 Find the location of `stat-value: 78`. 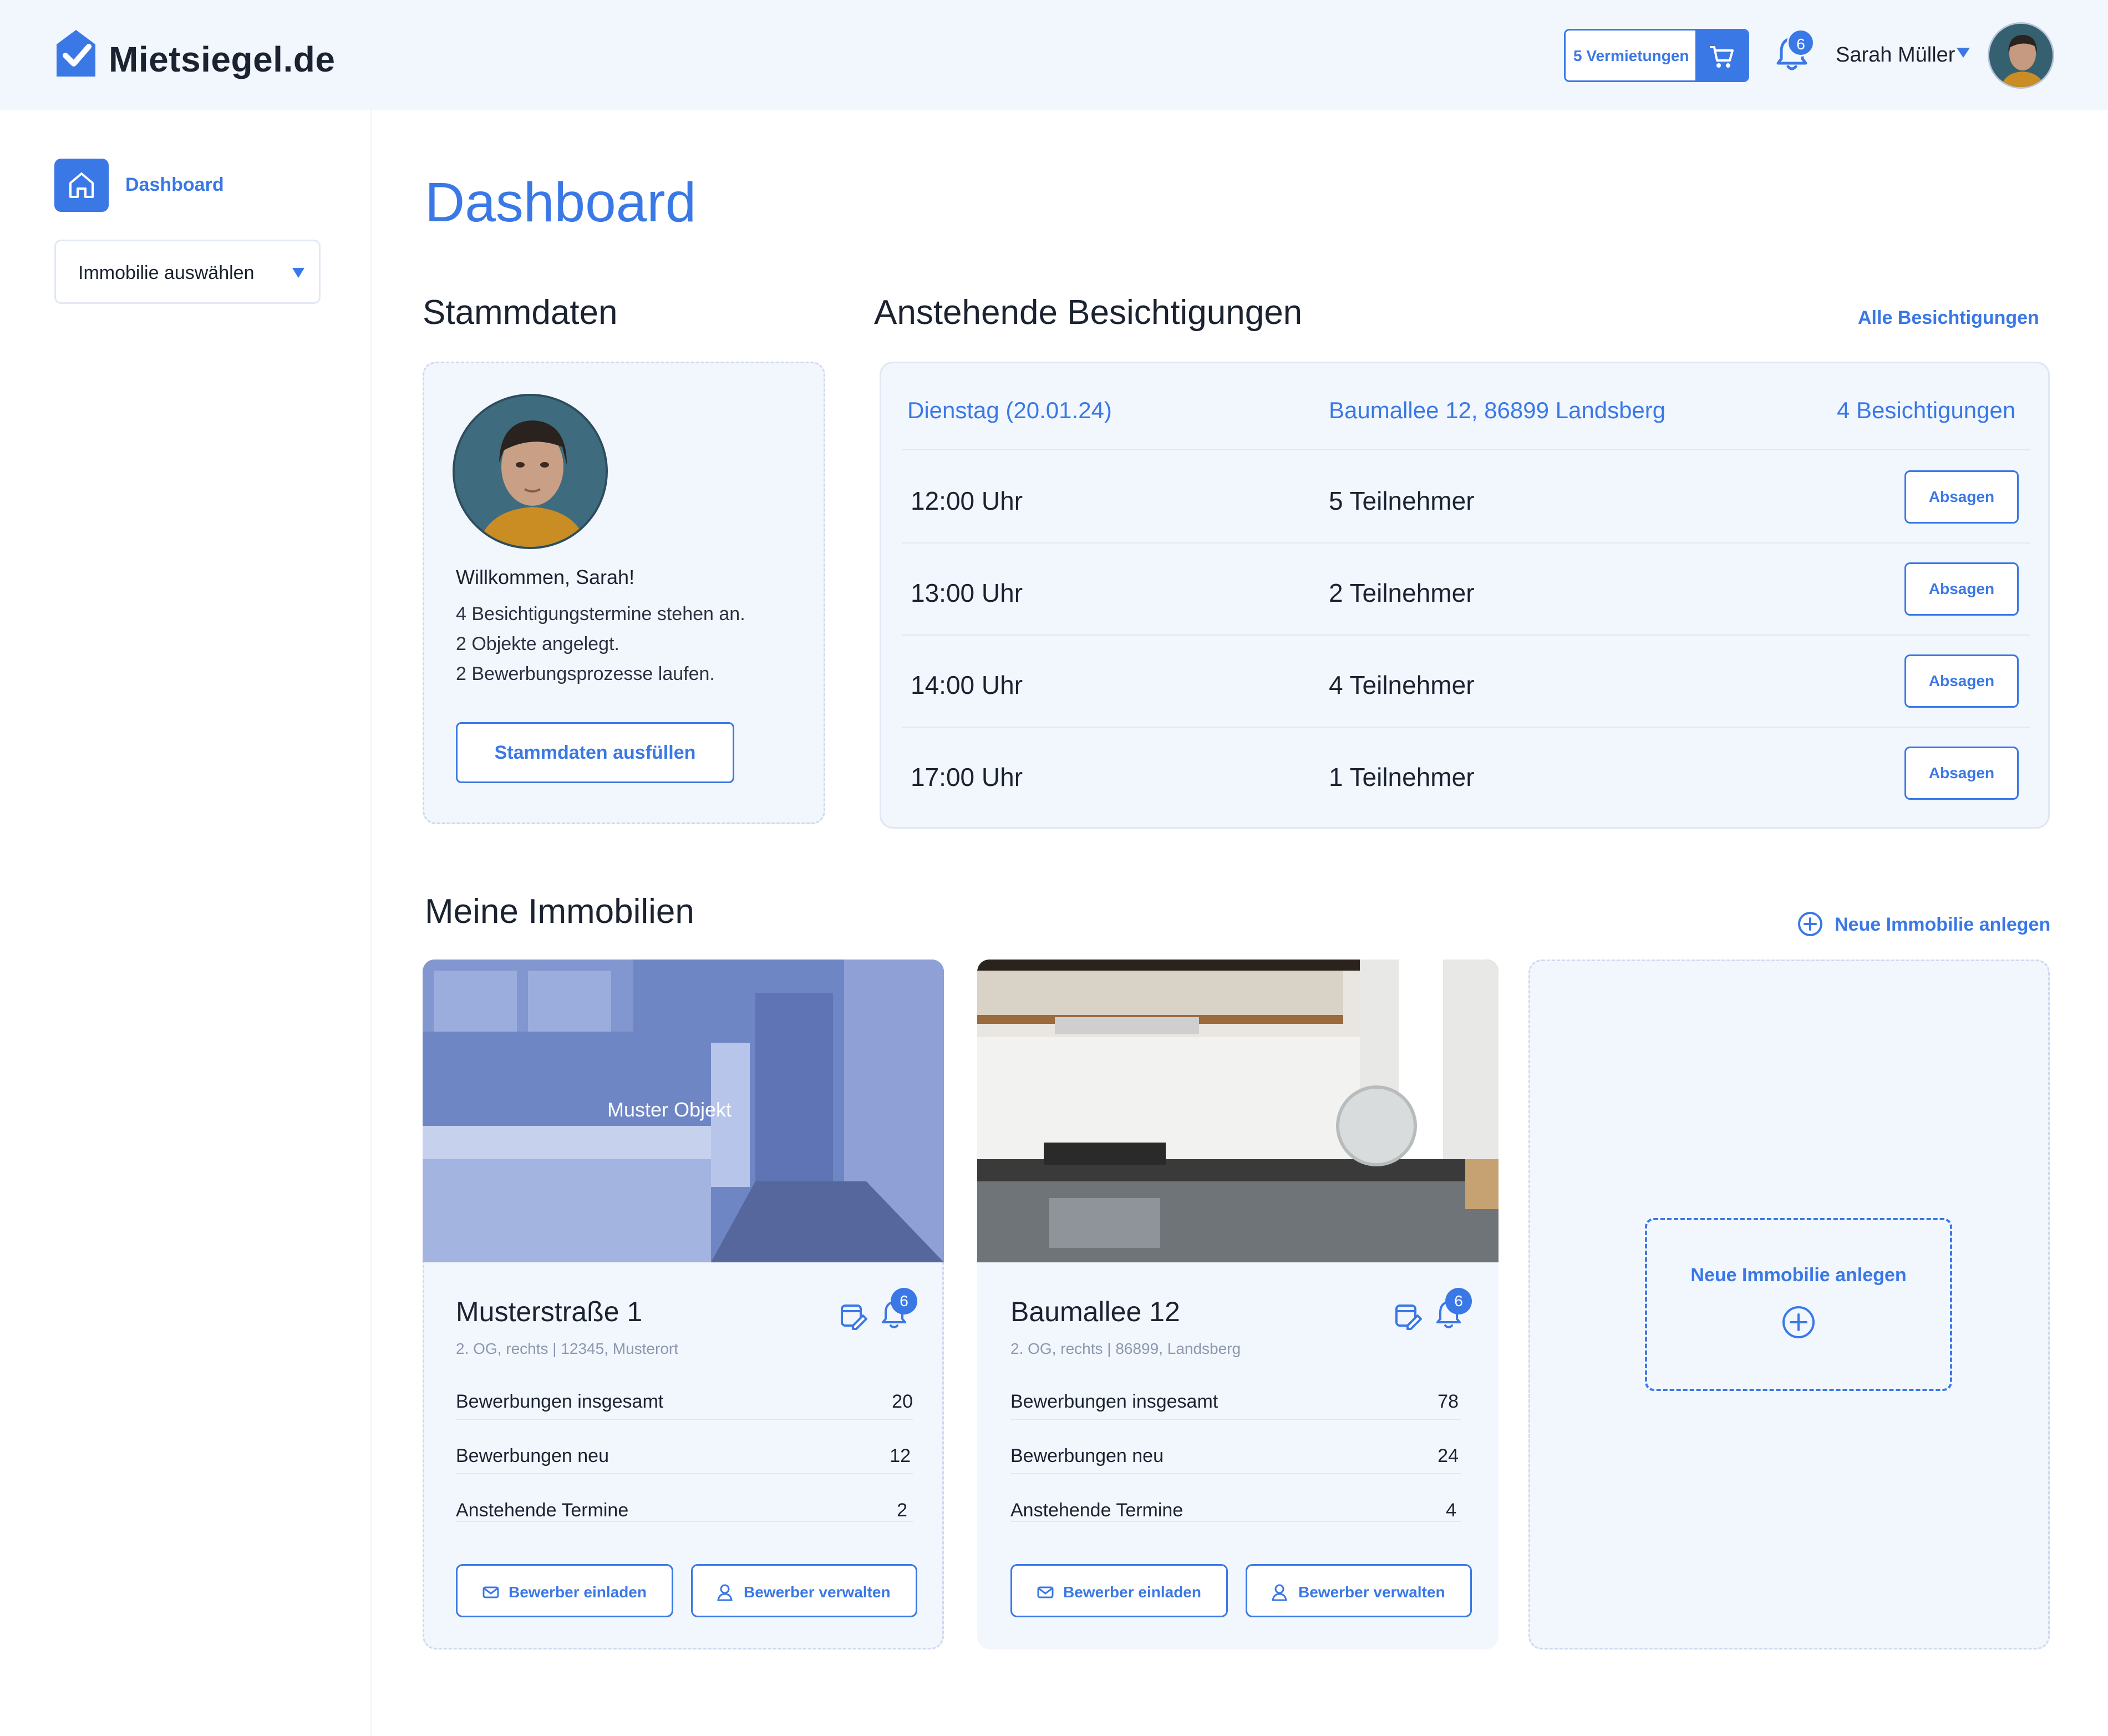

stat-value: 78 is located at coordinates (1448, 1401).